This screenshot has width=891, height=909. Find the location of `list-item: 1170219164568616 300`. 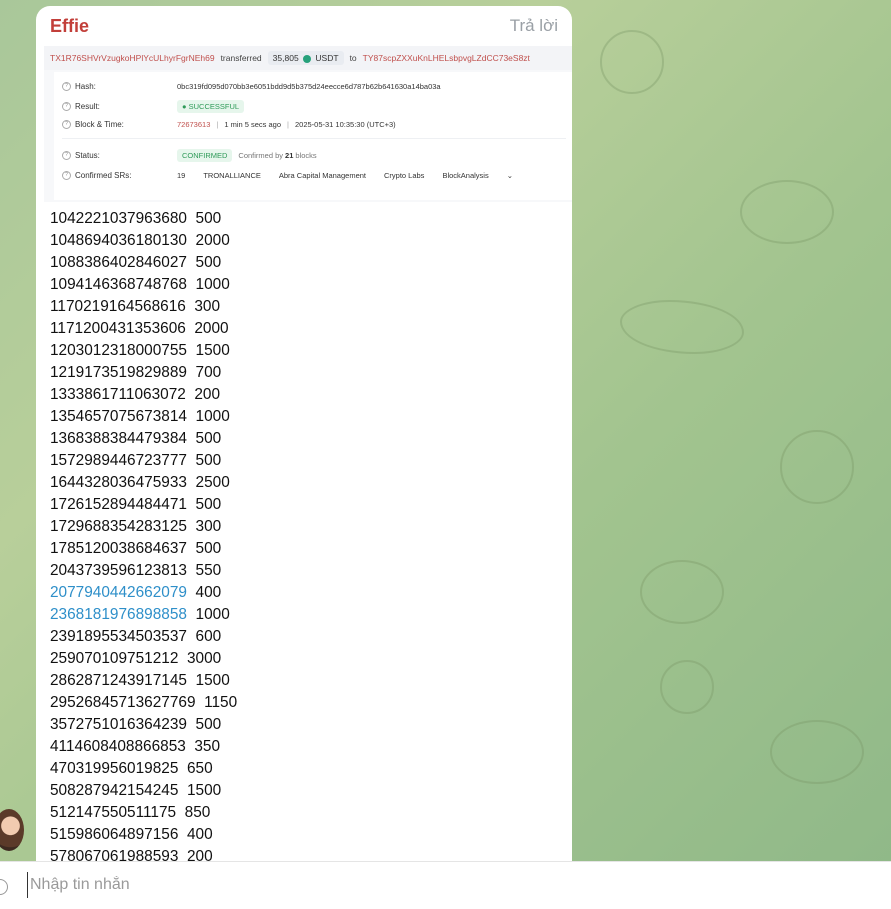

list-item: 1170219164568616 300 is located at coordinates (143, 307).